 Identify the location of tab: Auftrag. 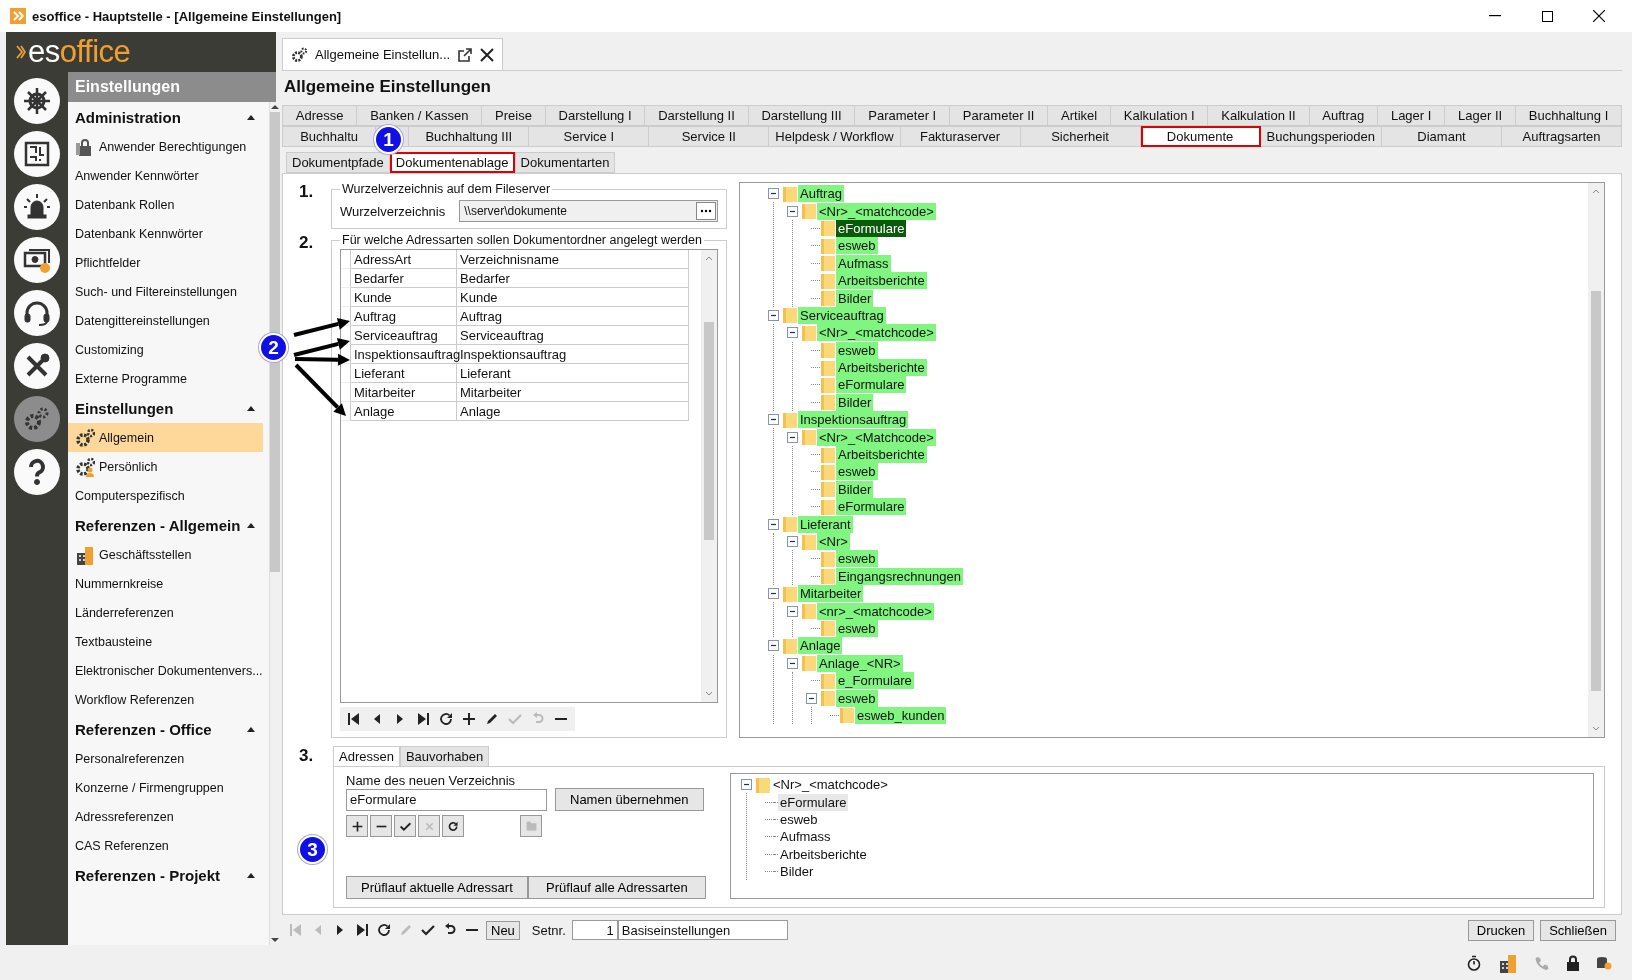
(1344, 115).